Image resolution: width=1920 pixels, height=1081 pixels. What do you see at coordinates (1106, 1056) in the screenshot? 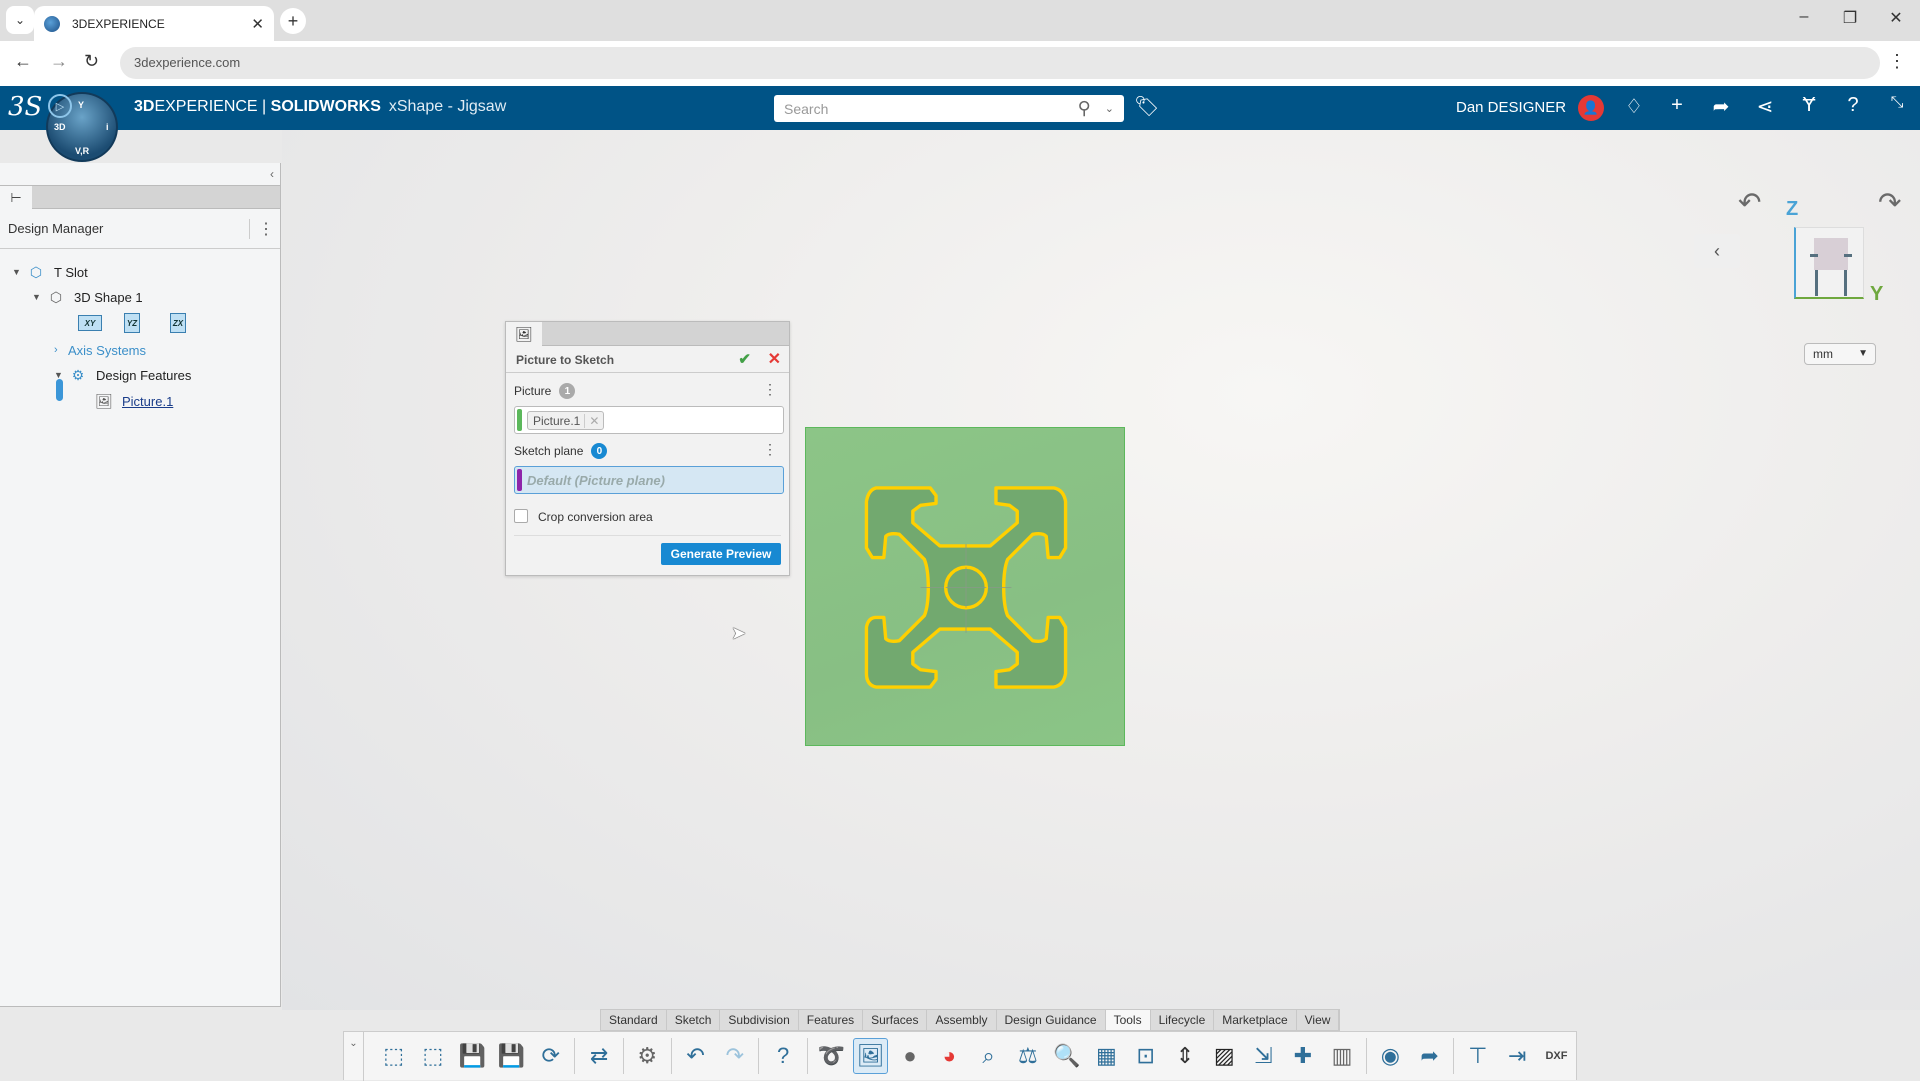
I see `bom-icon: ▦` at bounding box center [1106, 1056].